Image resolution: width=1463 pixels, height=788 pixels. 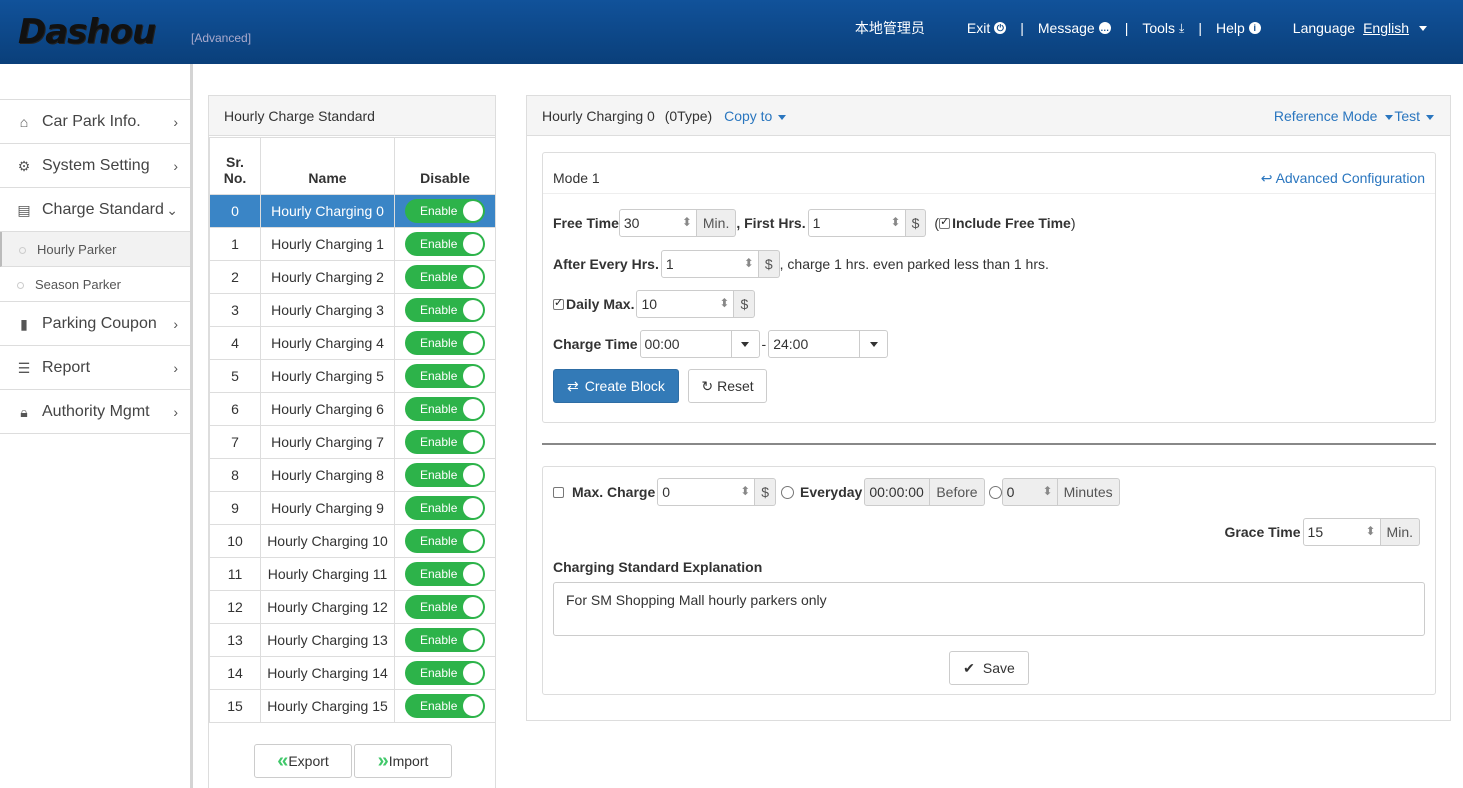 I want to click on mode-actions: ⇄ Create Block ↻ Reset, so click(x=660, y=386).